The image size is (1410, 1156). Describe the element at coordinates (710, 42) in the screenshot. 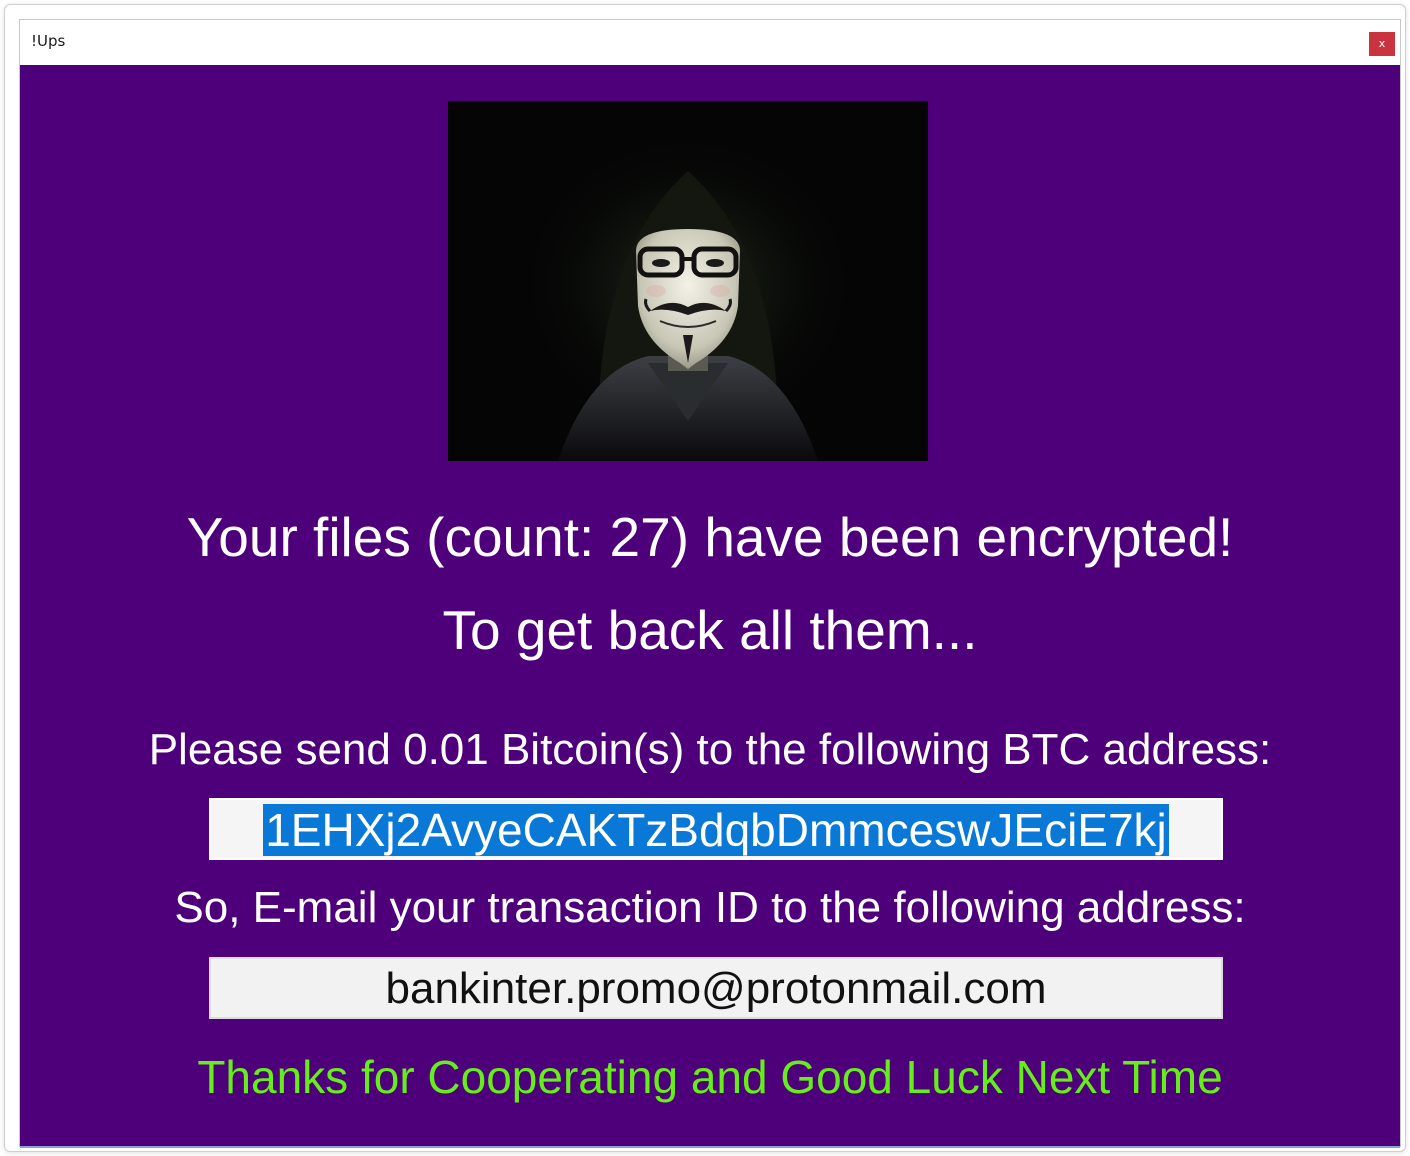

I see `title-bar: !Ups x` at that location.